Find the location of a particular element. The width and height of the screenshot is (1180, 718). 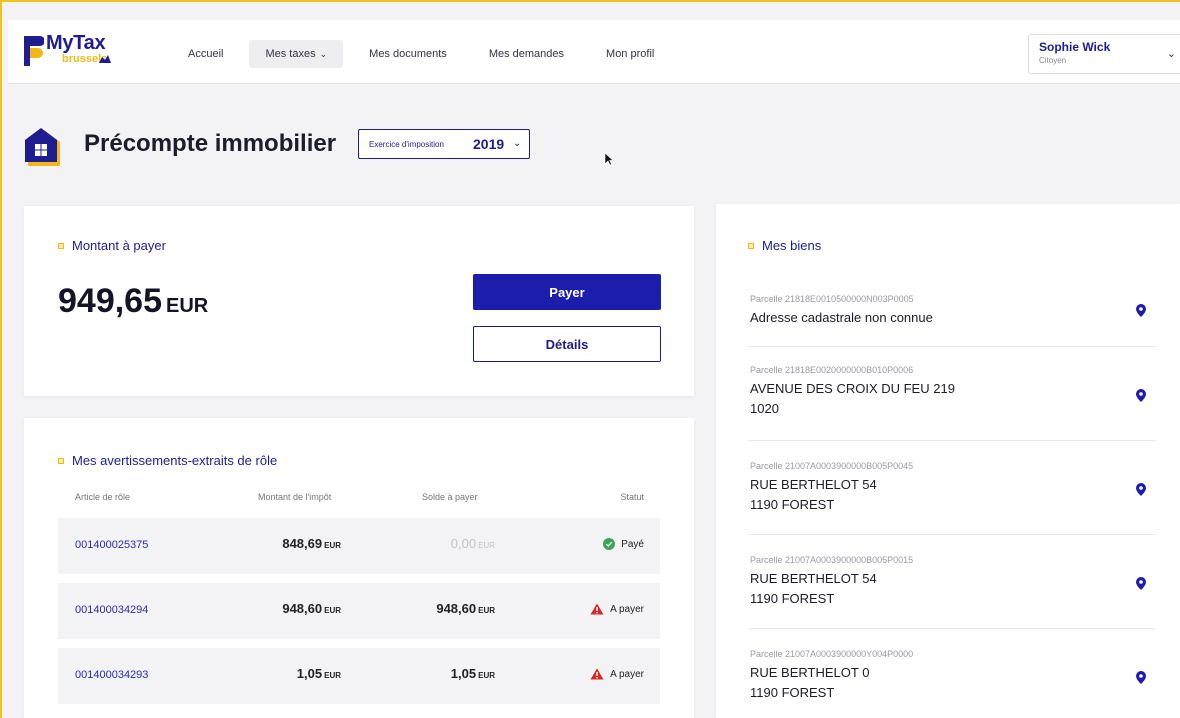

solde-value: 0,00 is located at coordinates (463, 543).